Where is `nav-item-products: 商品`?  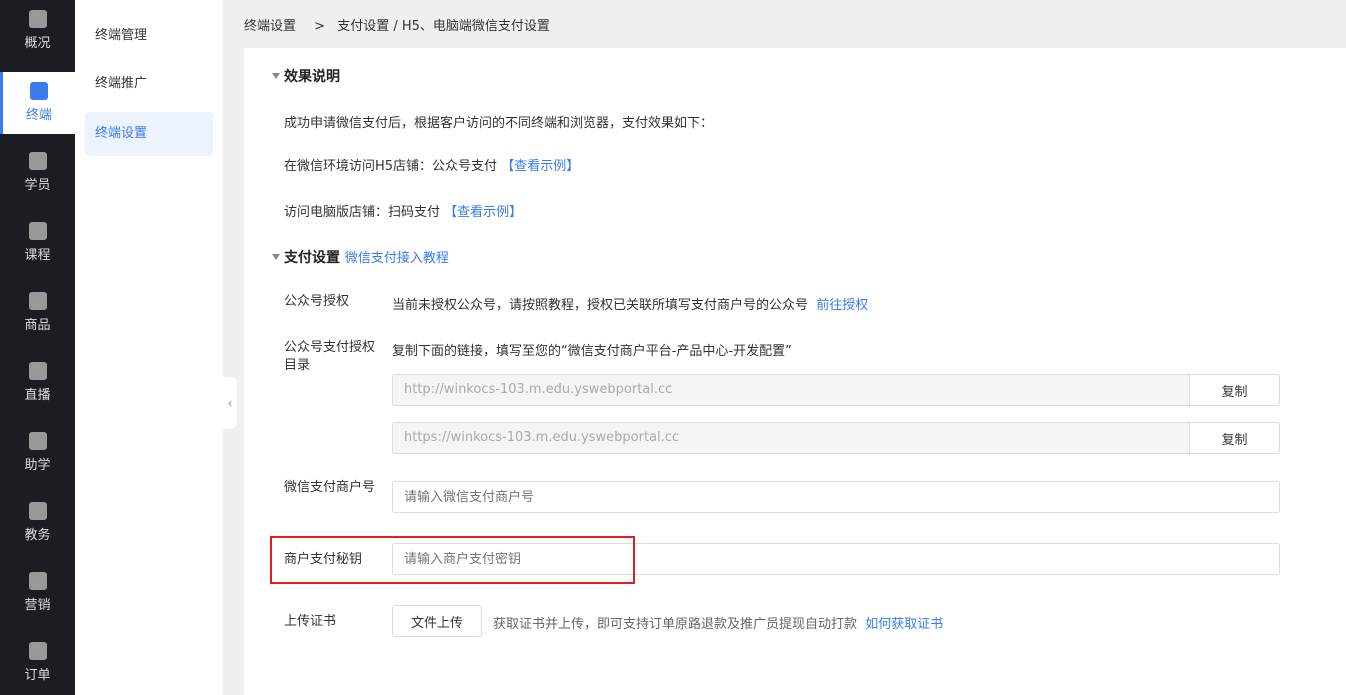 nav-item-products: 商品 is located at coordinates (37, 313).